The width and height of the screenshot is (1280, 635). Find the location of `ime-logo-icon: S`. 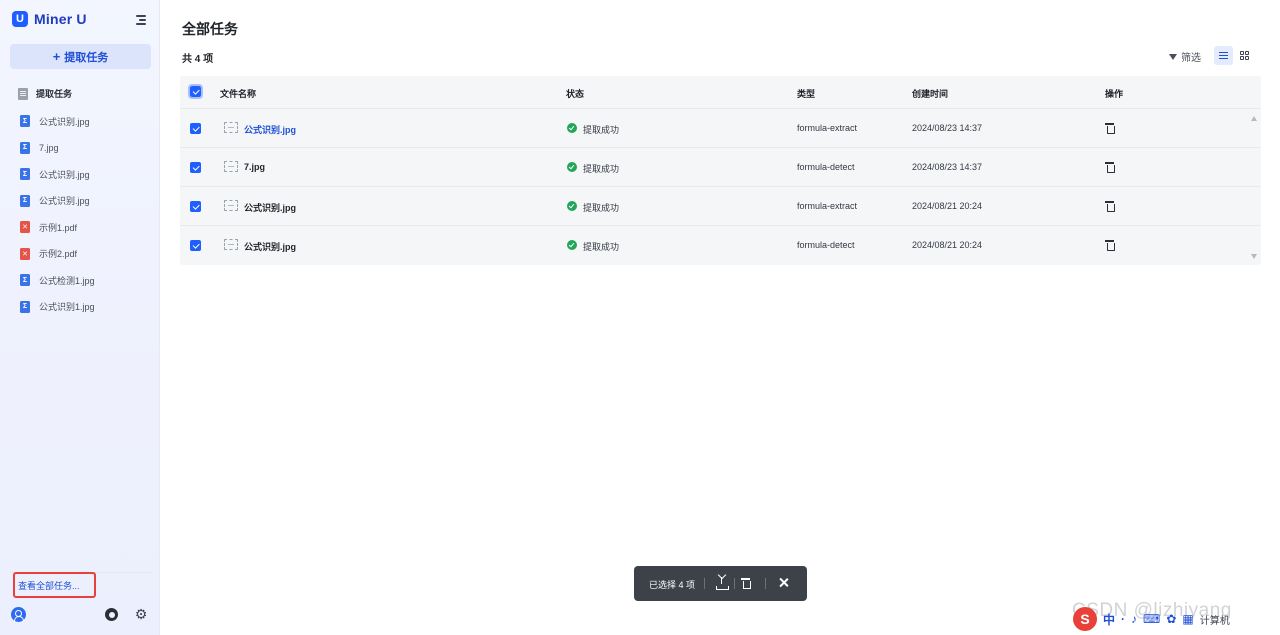

ime-logo-icon: S is located at coordinates (1085, 619).